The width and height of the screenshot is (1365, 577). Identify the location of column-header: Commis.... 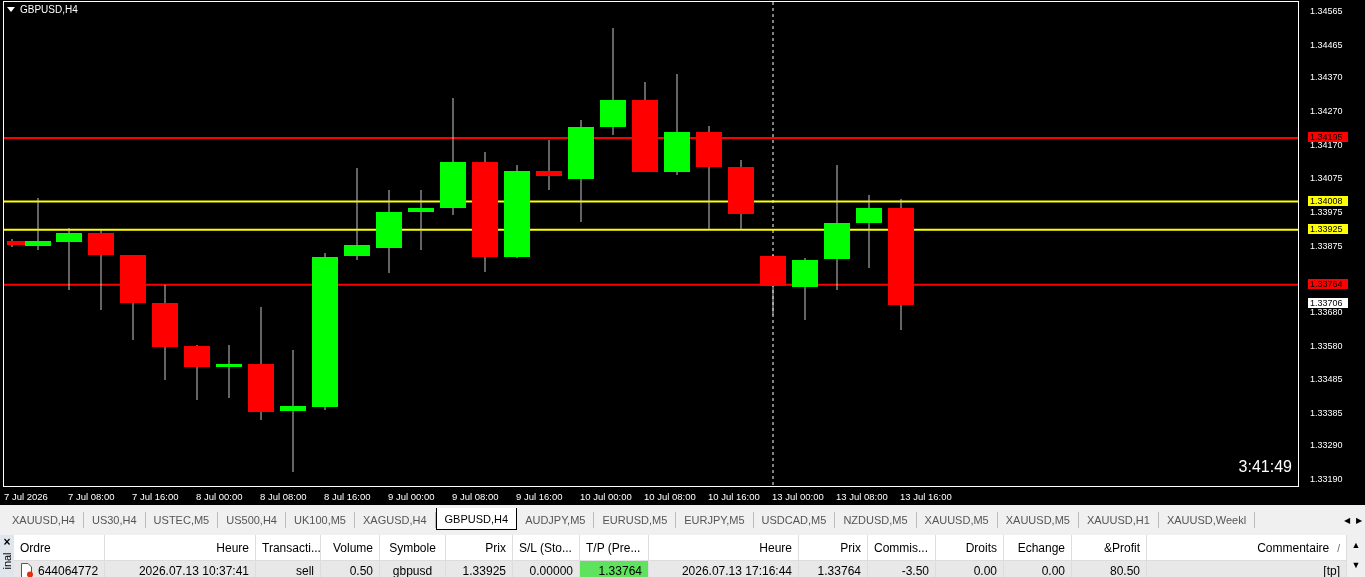
(901, 548).